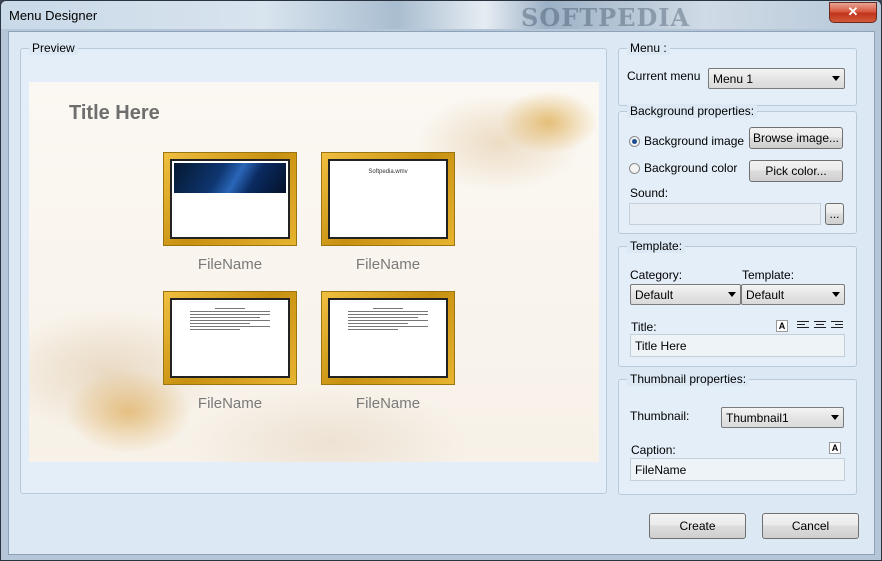  I want to click on category-label: Category:, so click(656, 275).